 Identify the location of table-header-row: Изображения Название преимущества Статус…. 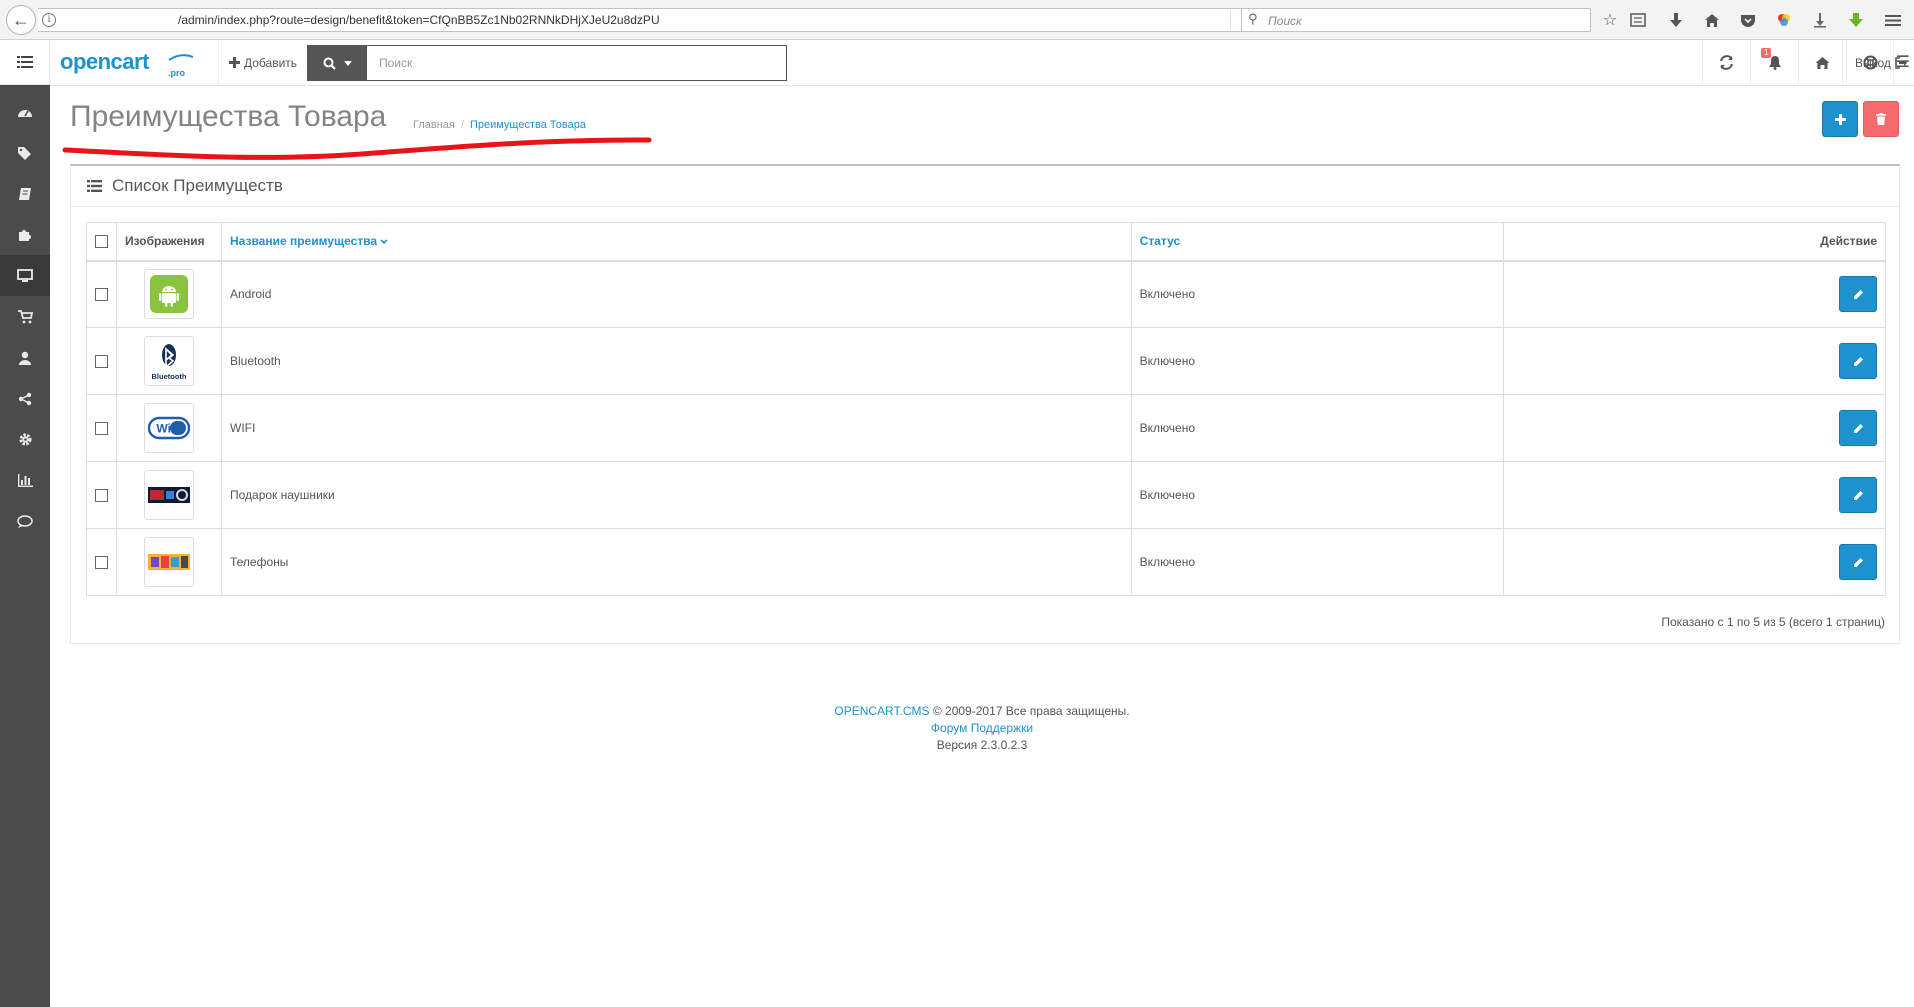
(986, 242).